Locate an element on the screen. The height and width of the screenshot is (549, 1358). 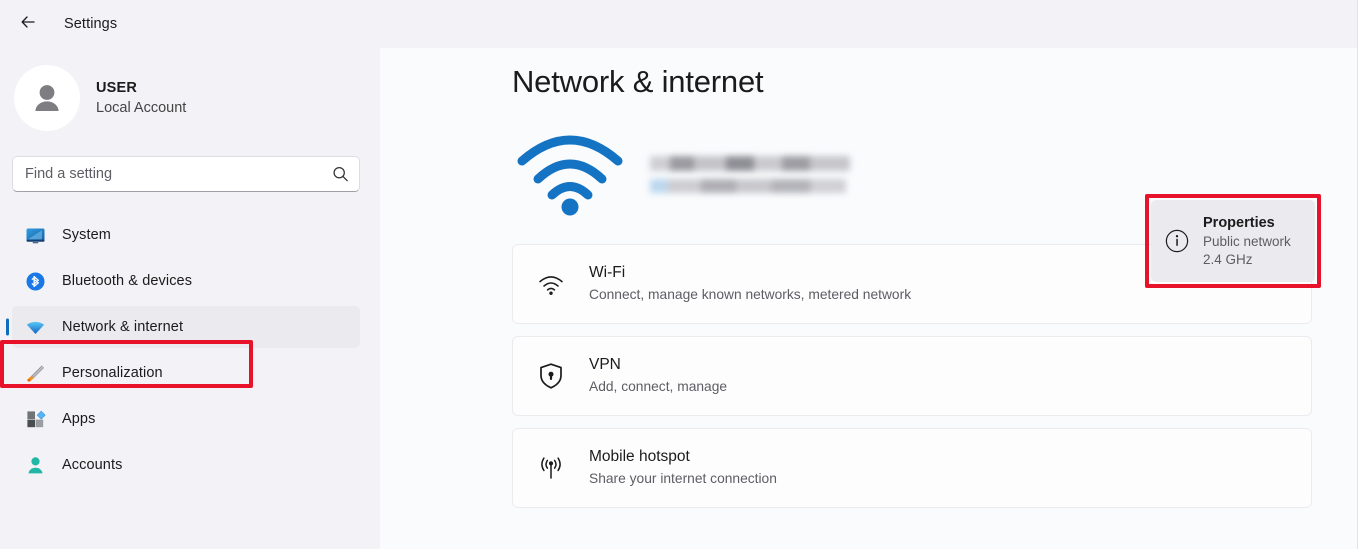
sidebar-item-label: Bluetooth & devices is located at coordinates (127, 281).